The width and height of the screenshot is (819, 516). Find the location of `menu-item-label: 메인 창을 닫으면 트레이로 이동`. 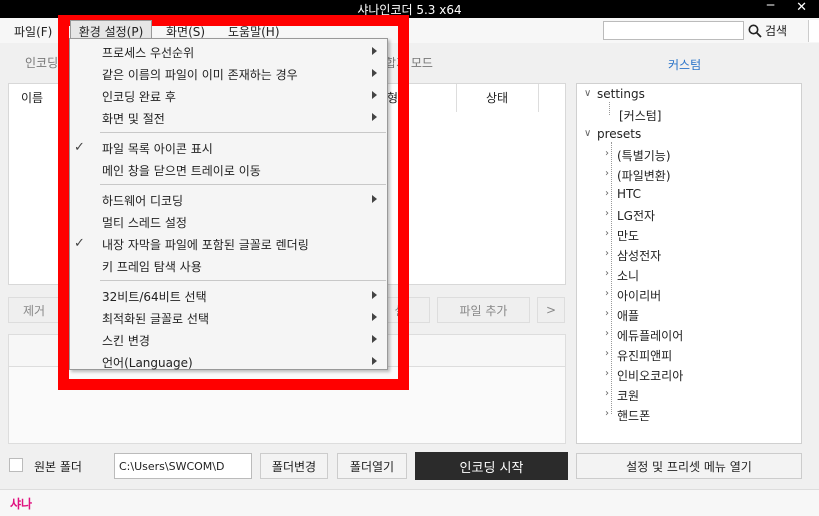

menu-item-label: 메인 창을 닫으면 트레이로 이동 is located at coordinates (181, 171).